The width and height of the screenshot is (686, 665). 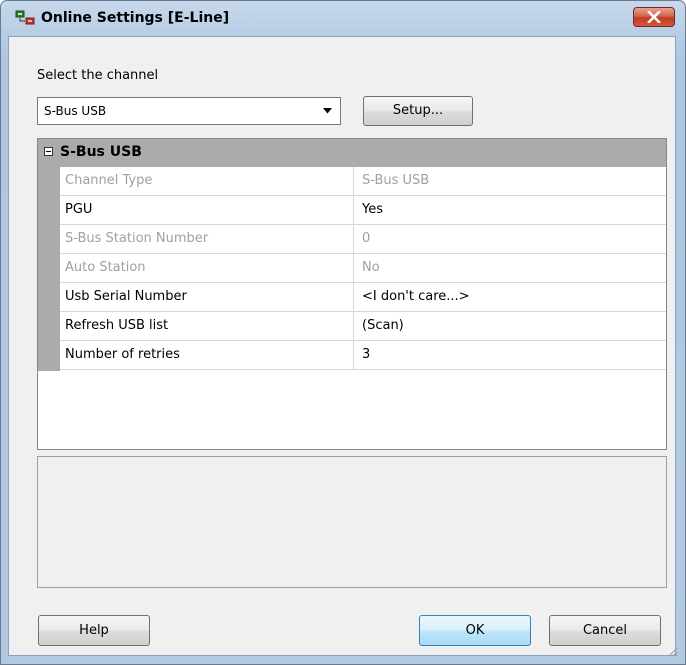 What do you see at coordinates (122, 354) in the screenshot?
I see `property-name: Number of retries` at bounding box center [122, 354].